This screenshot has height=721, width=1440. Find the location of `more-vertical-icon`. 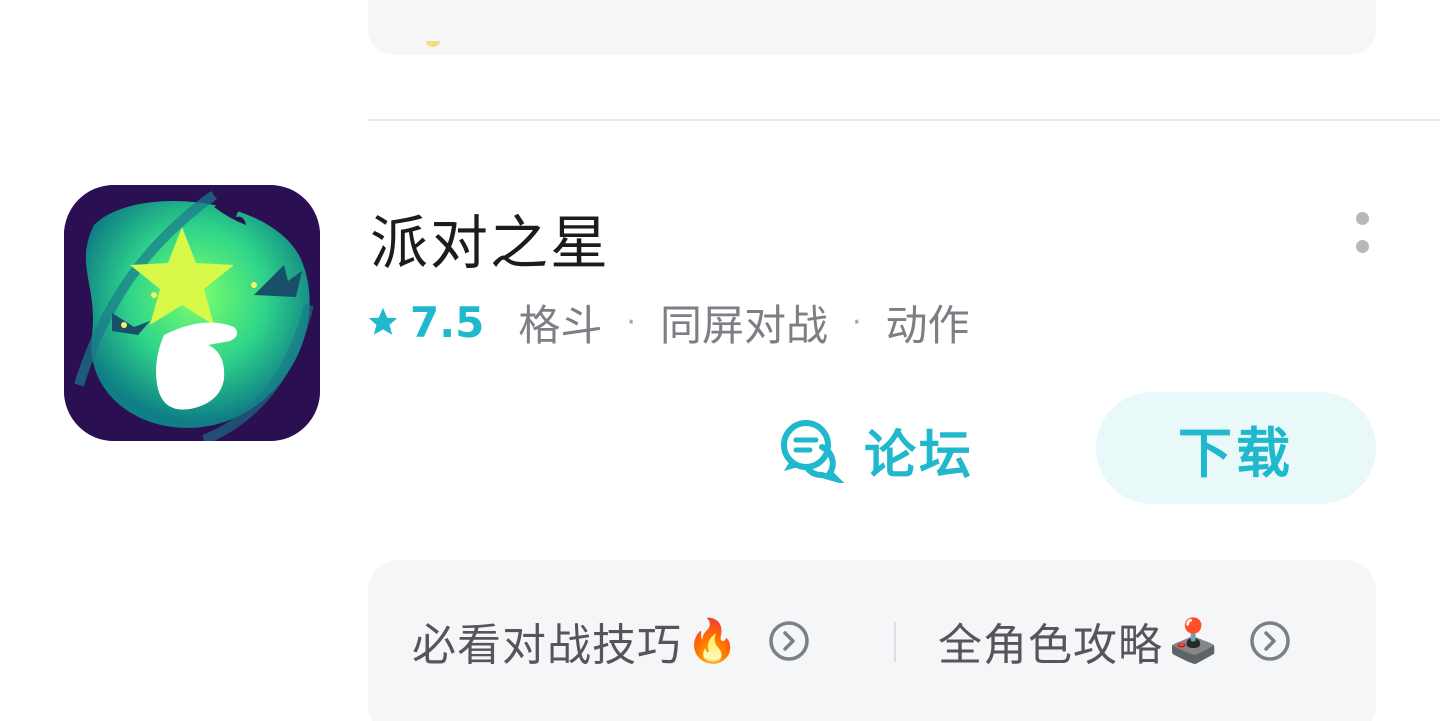

more-vertical-icon is located at coordinates (1362, 218).